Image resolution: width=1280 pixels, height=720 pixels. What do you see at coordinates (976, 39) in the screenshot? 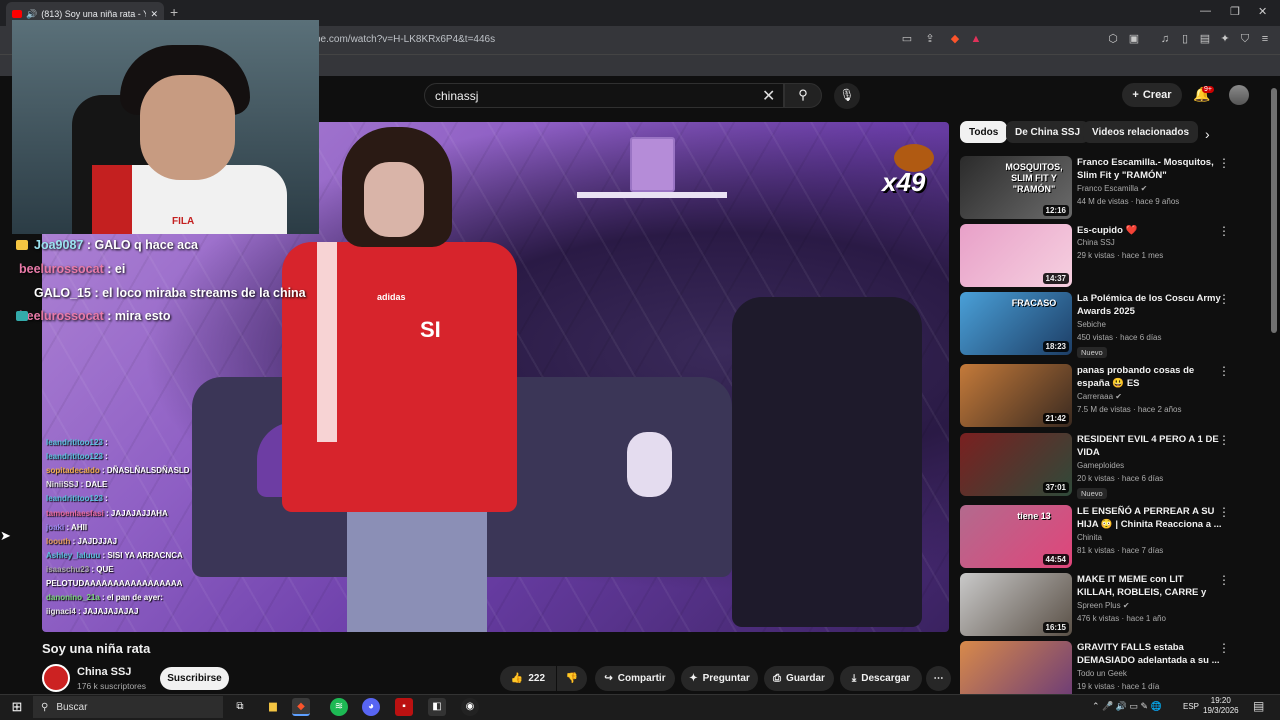
I see `brave-rewards-icon: ▲` at bounding box center [976, 39].